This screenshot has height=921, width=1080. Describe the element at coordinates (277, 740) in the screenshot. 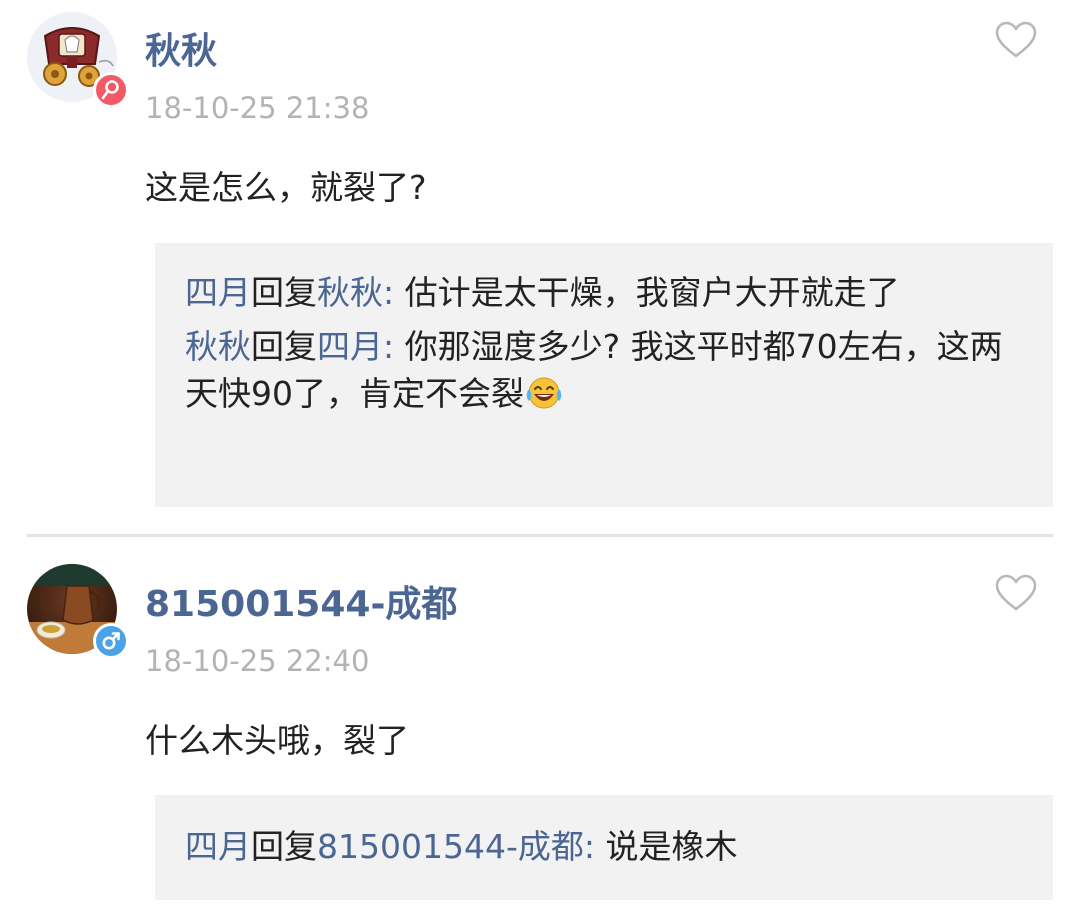

I see `comment-content: 什么木头哦，裂了` at that location.